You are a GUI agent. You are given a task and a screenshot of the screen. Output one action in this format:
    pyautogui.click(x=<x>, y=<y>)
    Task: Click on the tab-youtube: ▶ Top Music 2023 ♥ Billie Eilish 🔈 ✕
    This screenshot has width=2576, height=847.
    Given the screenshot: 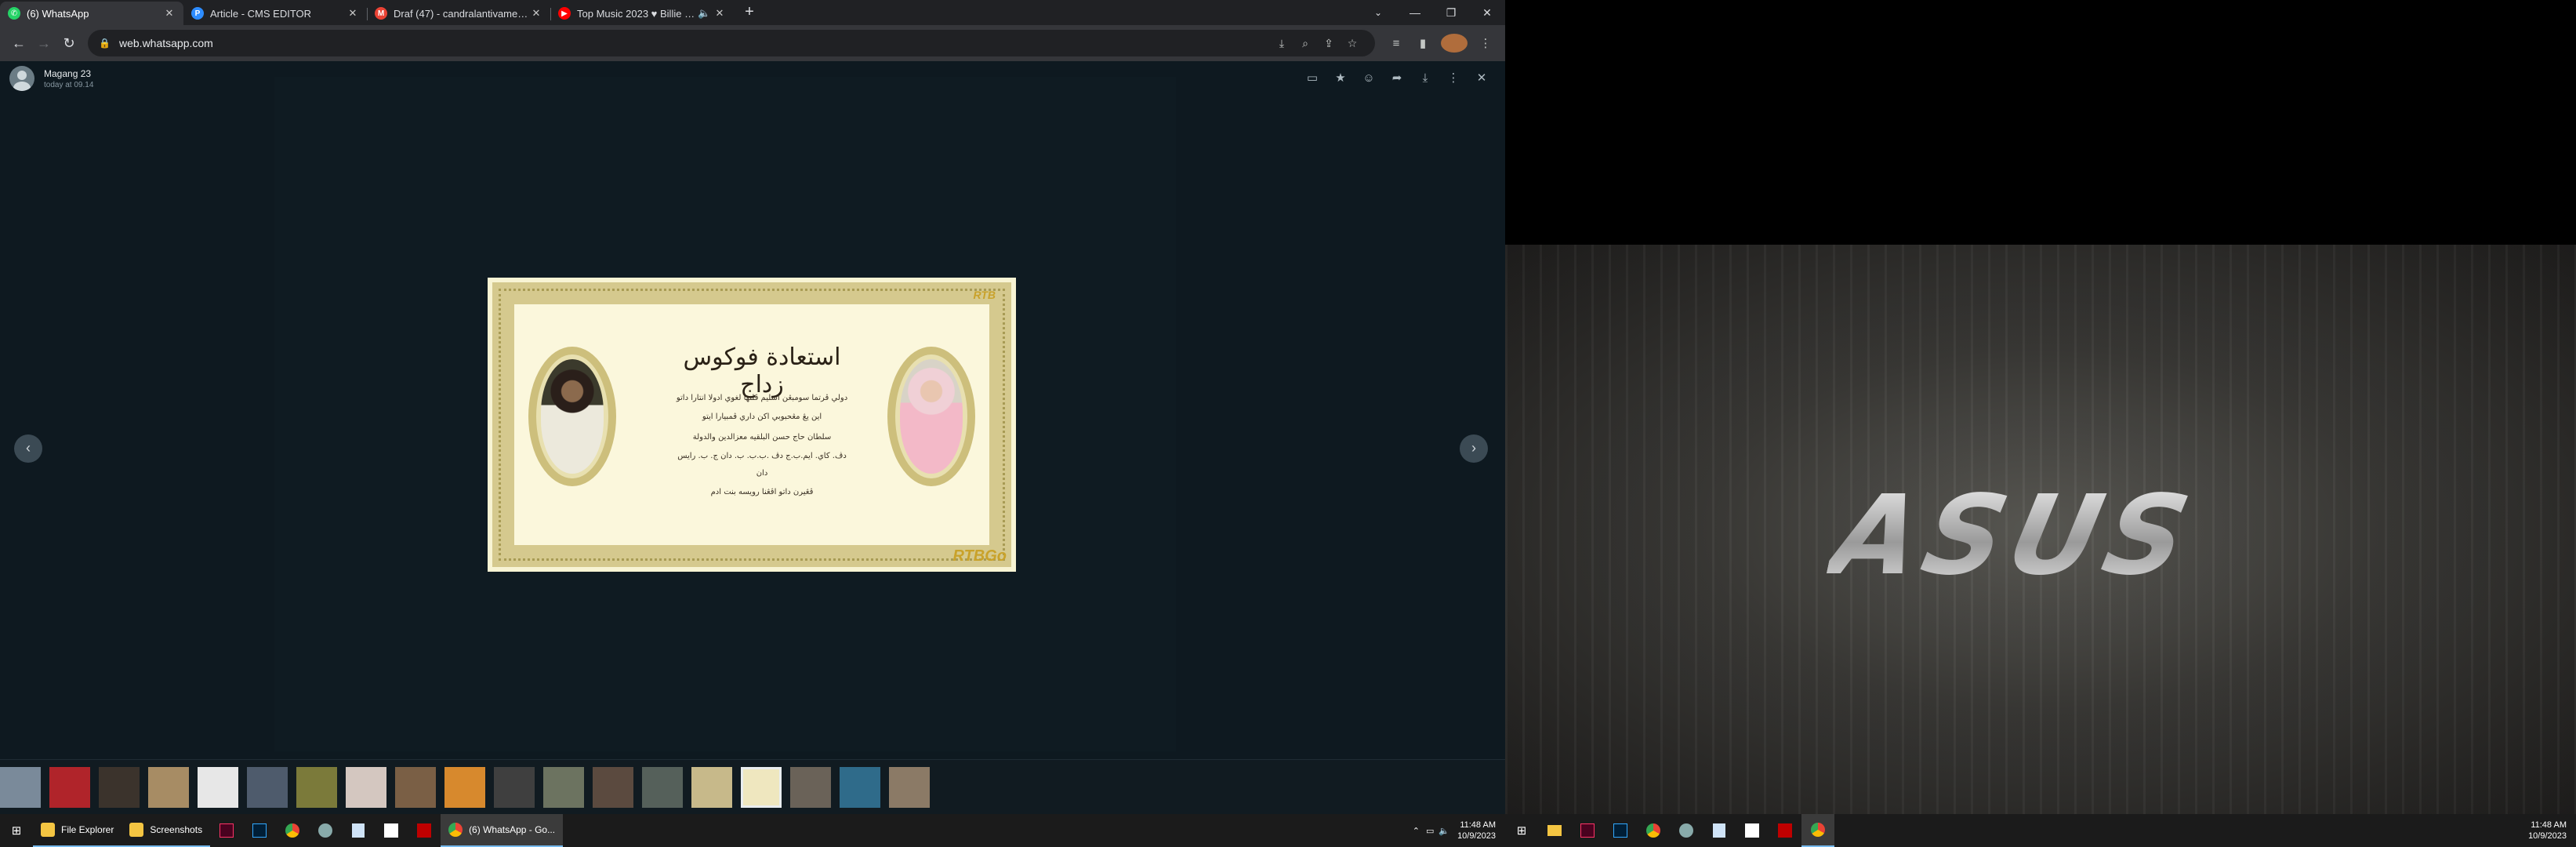 What is the action you would take?
    pyautogui.click(x=642, y=13)
    